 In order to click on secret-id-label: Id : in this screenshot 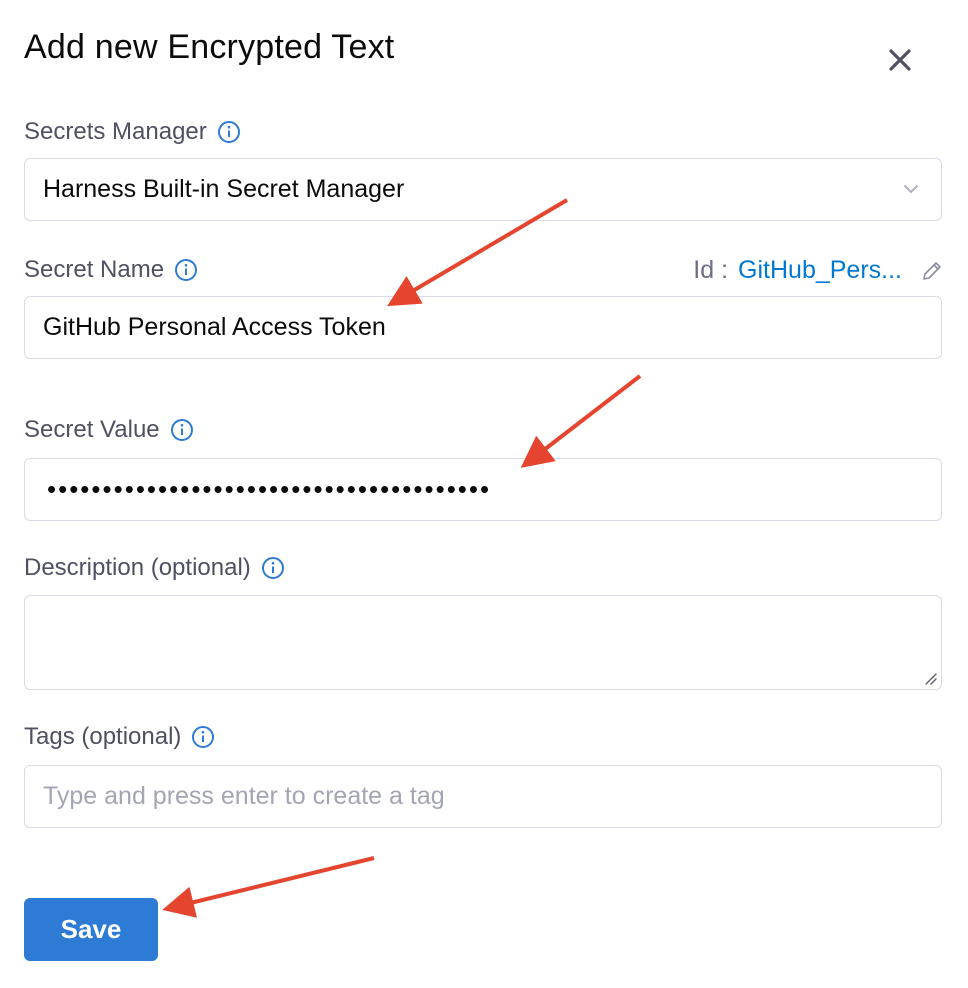, I will do `click(711, 270)`.